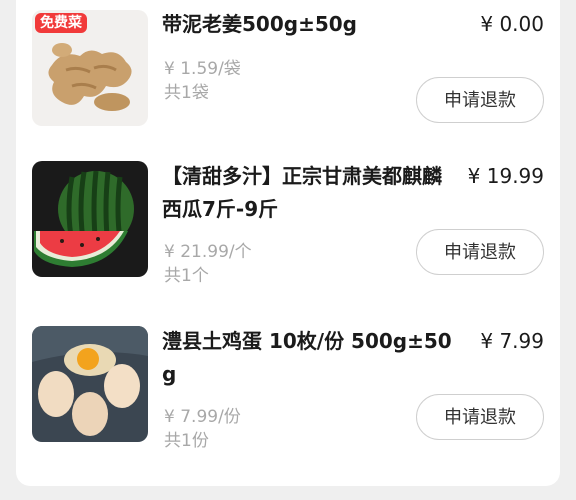  I want to click on eggs-image, so click(90, 384).